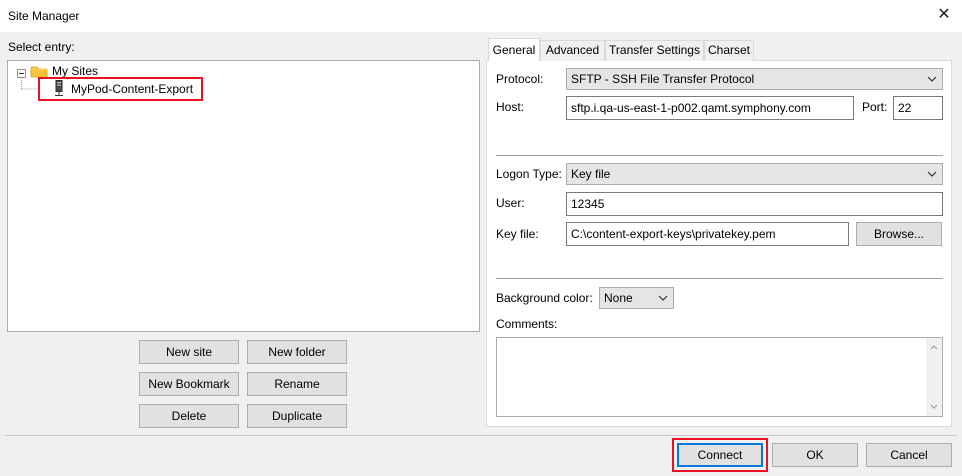  What do you see at coordinates (754, 174) in the screenshot?
I see `logon-type-select: Key file` at bounding box center [754, 174].